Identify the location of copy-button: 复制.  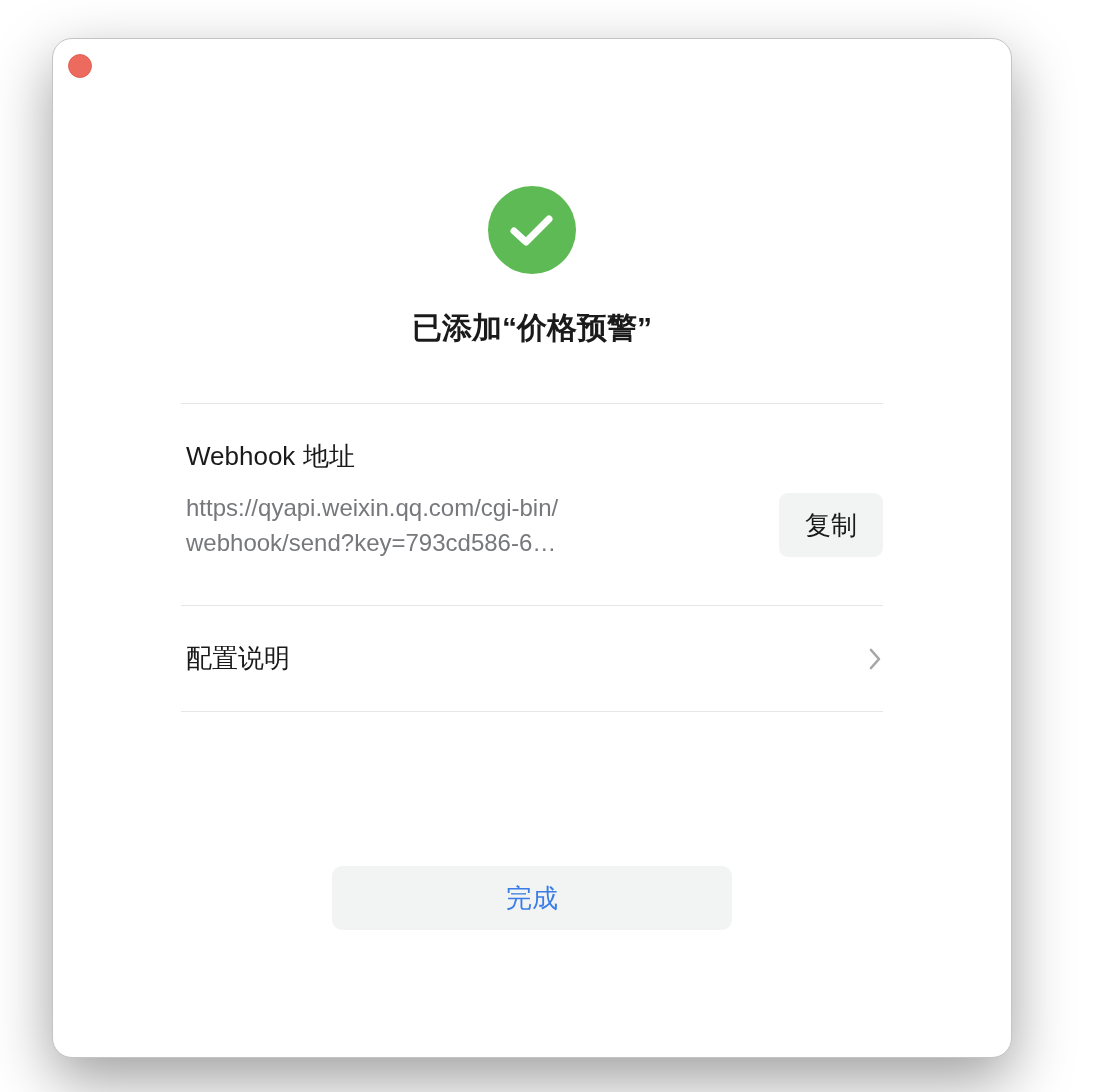
(831, 525).